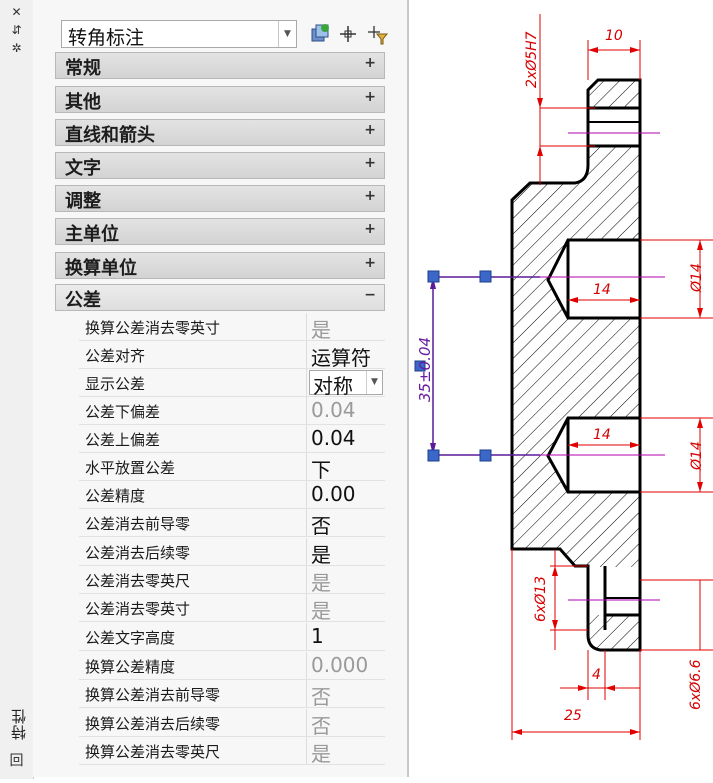 This screenshot has height=783, width=713. I want to click on section-label: 主单位, so click(92, 234).